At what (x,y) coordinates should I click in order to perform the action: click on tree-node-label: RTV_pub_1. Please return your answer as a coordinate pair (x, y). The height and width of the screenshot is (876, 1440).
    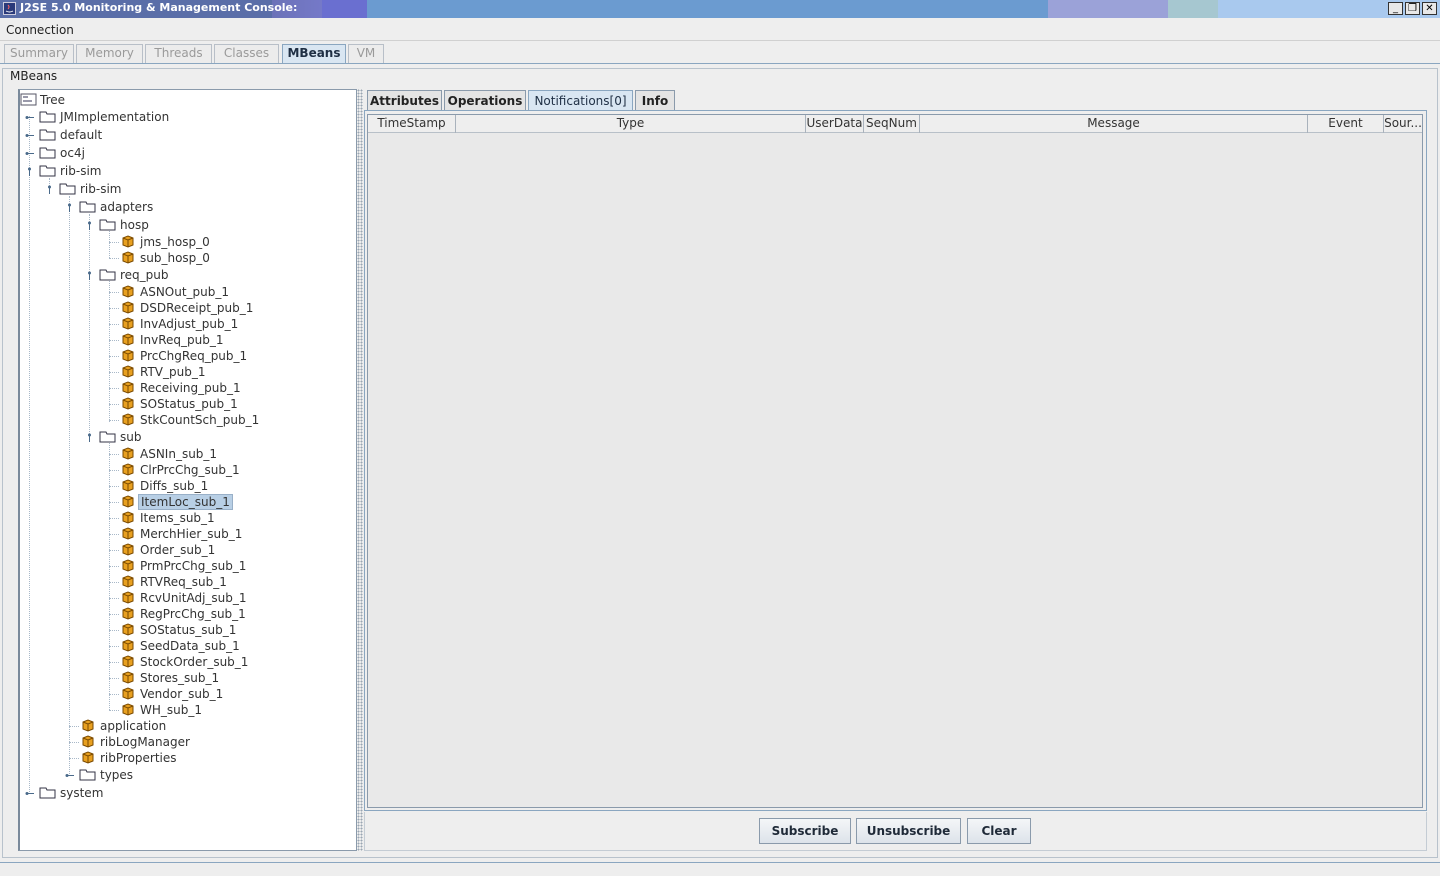
    Looking at the image, I should click on (173, 372).